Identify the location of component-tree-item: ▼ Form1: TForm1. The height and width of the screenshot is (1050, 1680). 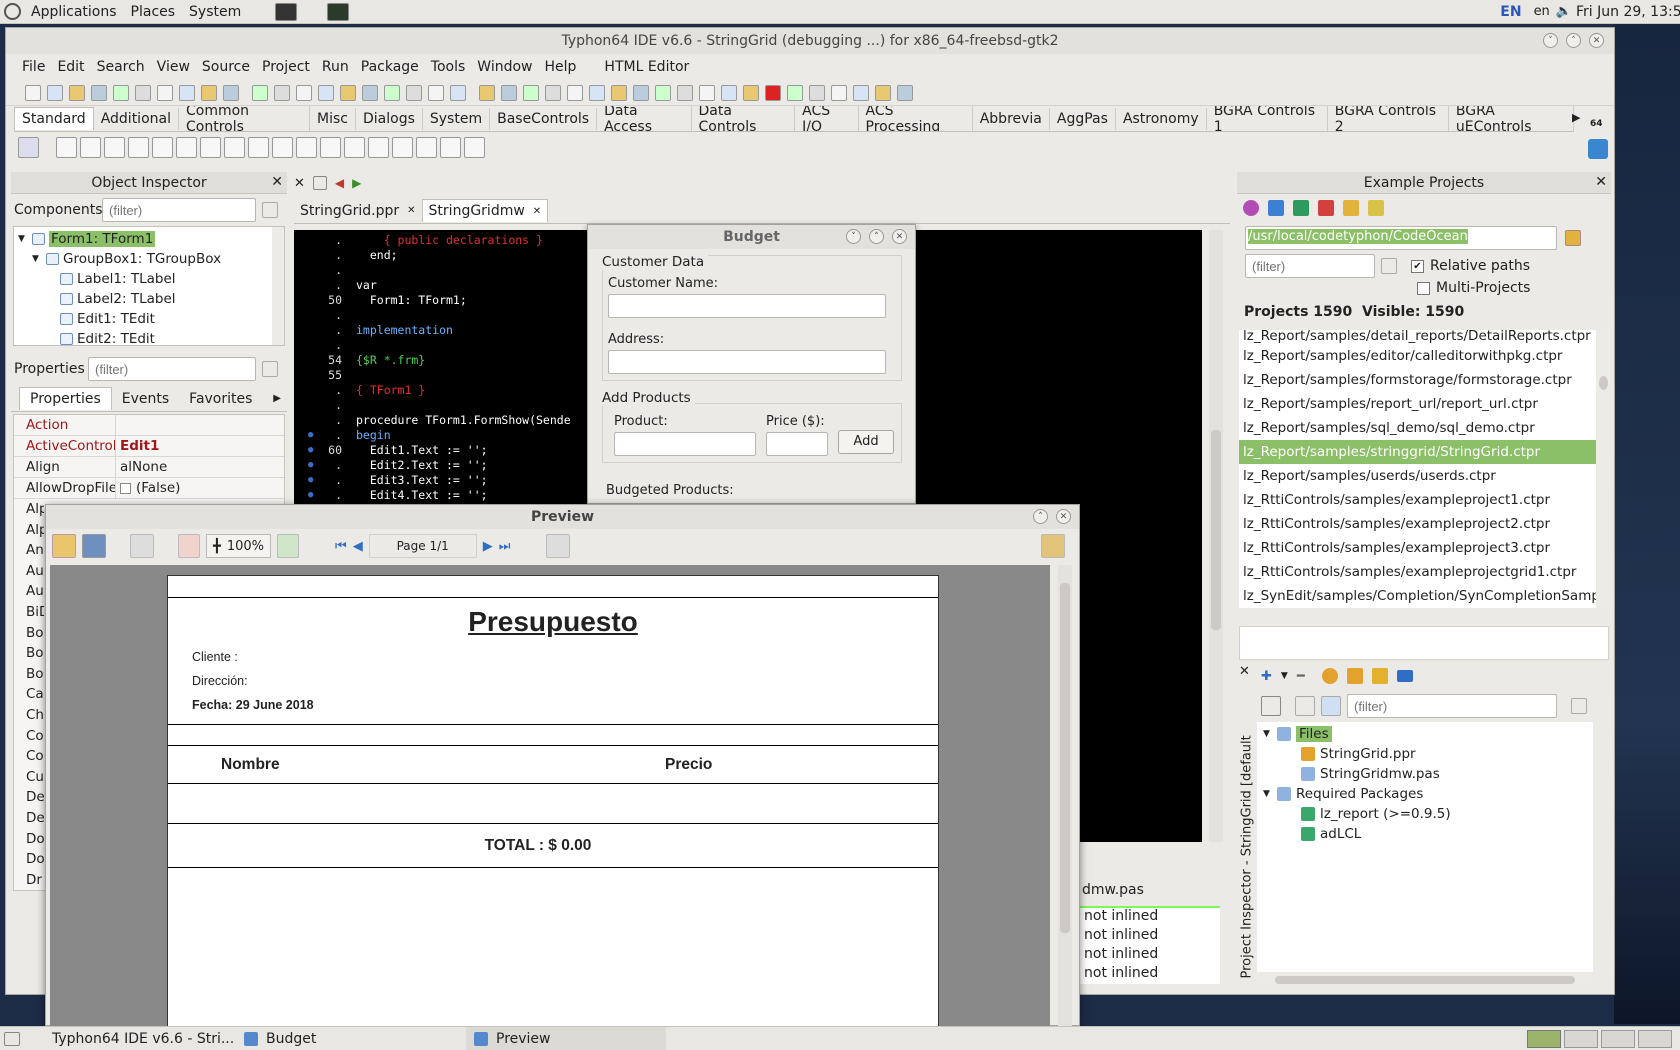
(149, 239).